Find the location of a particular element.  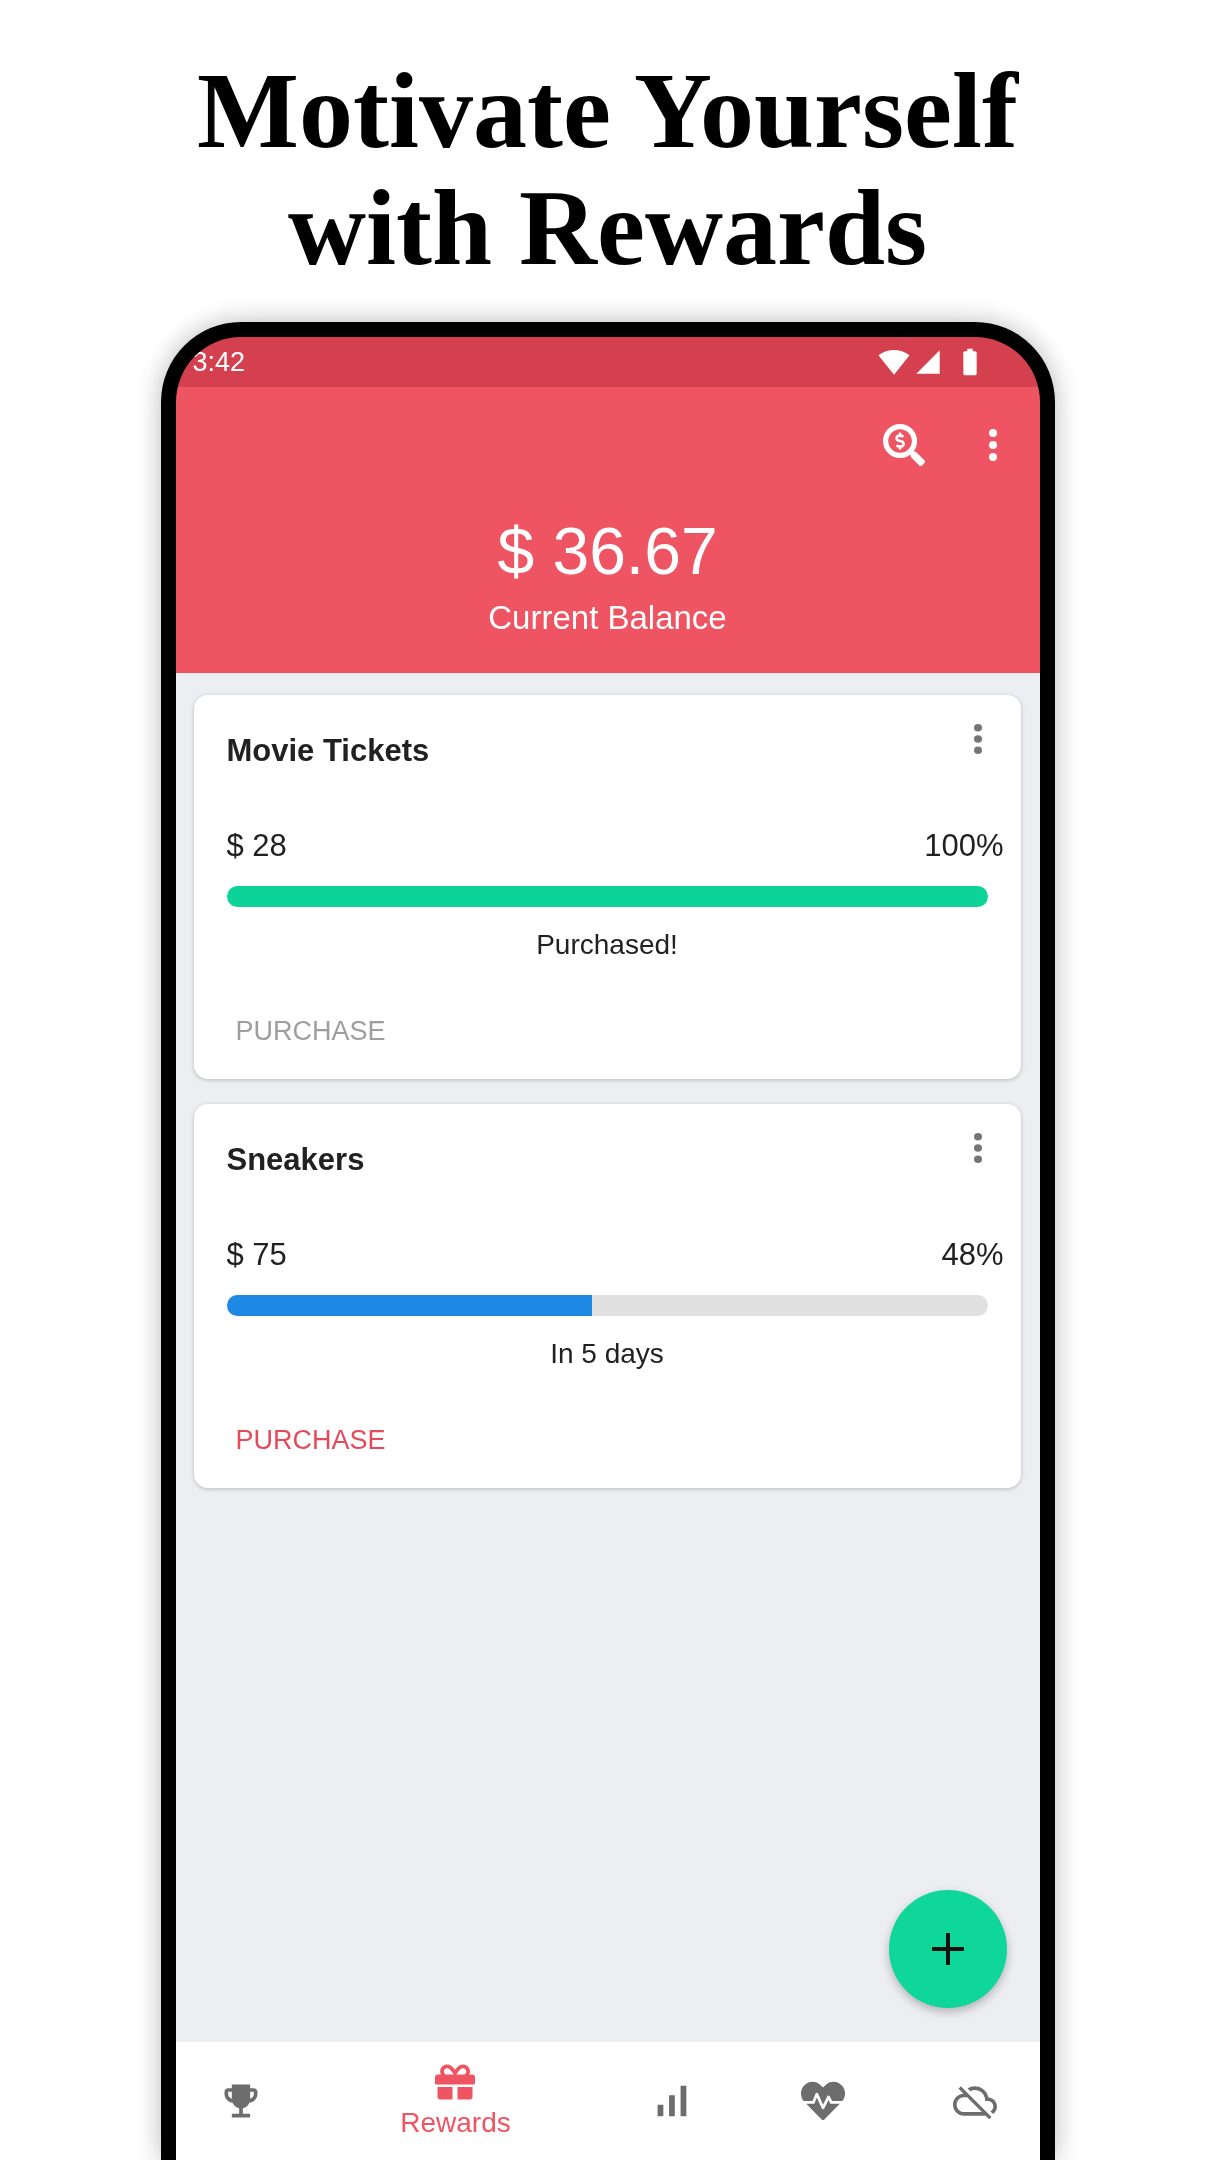

heart-pulse-icon is located at coordinates (822, 2101).